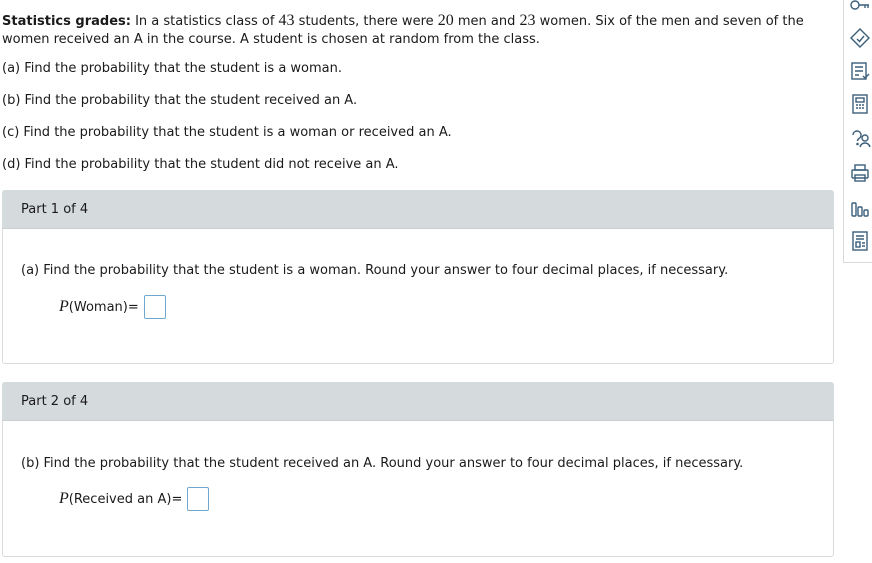 The image size is (872, 563). Describe the element at coordinates (98, 307) in the screenshot. I see `event-label: (Woman)` at that location.